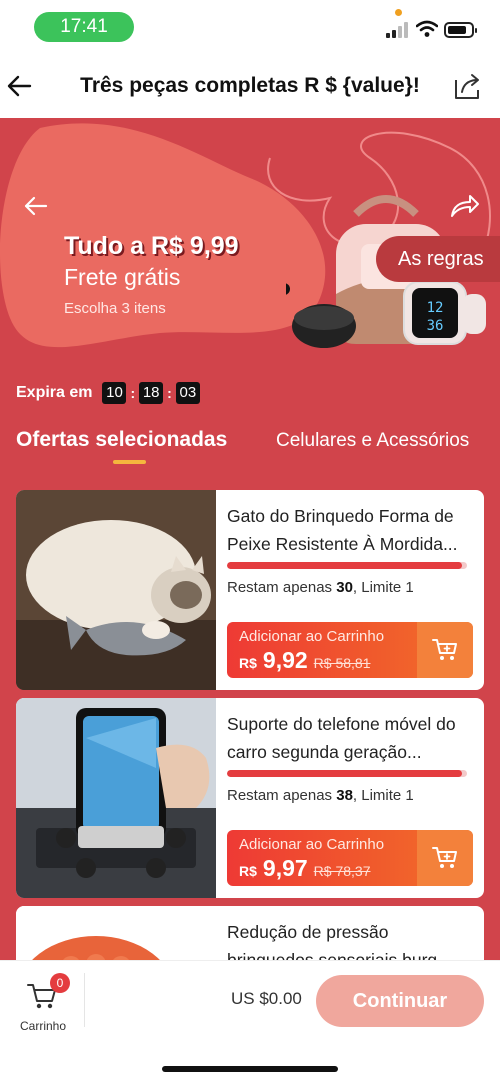 The height and width of the screenshot is (1082, 500). Describe the element at coordinates (438, 259) in the screenshot. I see `rules-button: As regras` at that location.